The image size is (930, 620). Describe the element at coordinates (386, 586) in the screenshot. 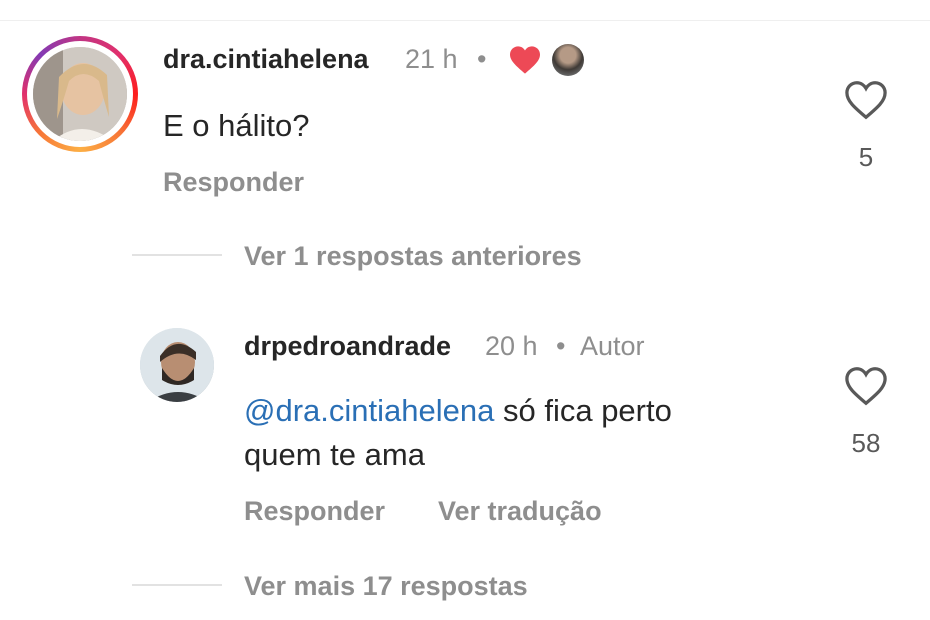

I see `view-more-replies-button: Ver mais 17 respostas` at that location.